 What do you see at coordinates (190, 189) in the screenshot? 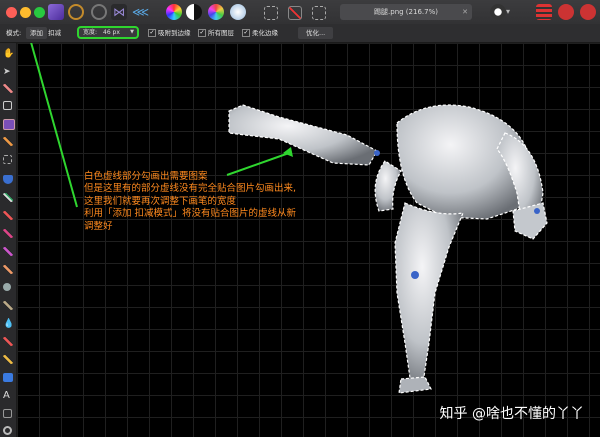
I see `annotation-line-2: 但是这里有的部分虚线没有完全贴合图片勾画出来,` at bounding box center [190, 189].